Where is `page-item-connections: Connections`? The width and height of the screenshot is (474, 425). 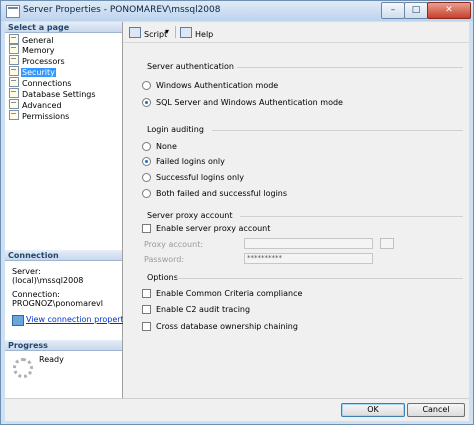 page-item-connections: Connections is located at coordinates (40, 82).